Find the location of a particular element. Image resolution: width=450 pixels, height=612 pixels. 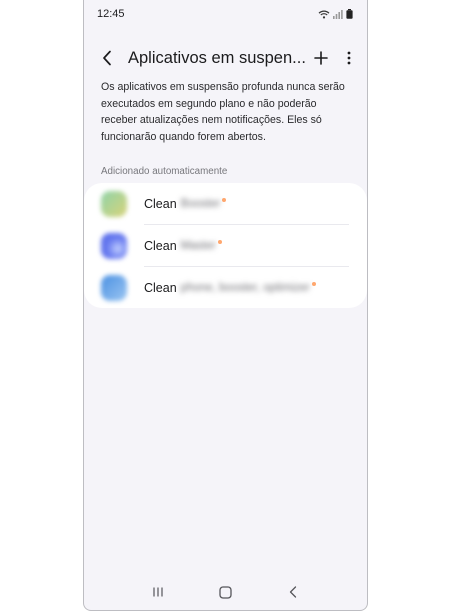

list-item-clean-booster: Clean Booster is located at coordinates (225, 203).